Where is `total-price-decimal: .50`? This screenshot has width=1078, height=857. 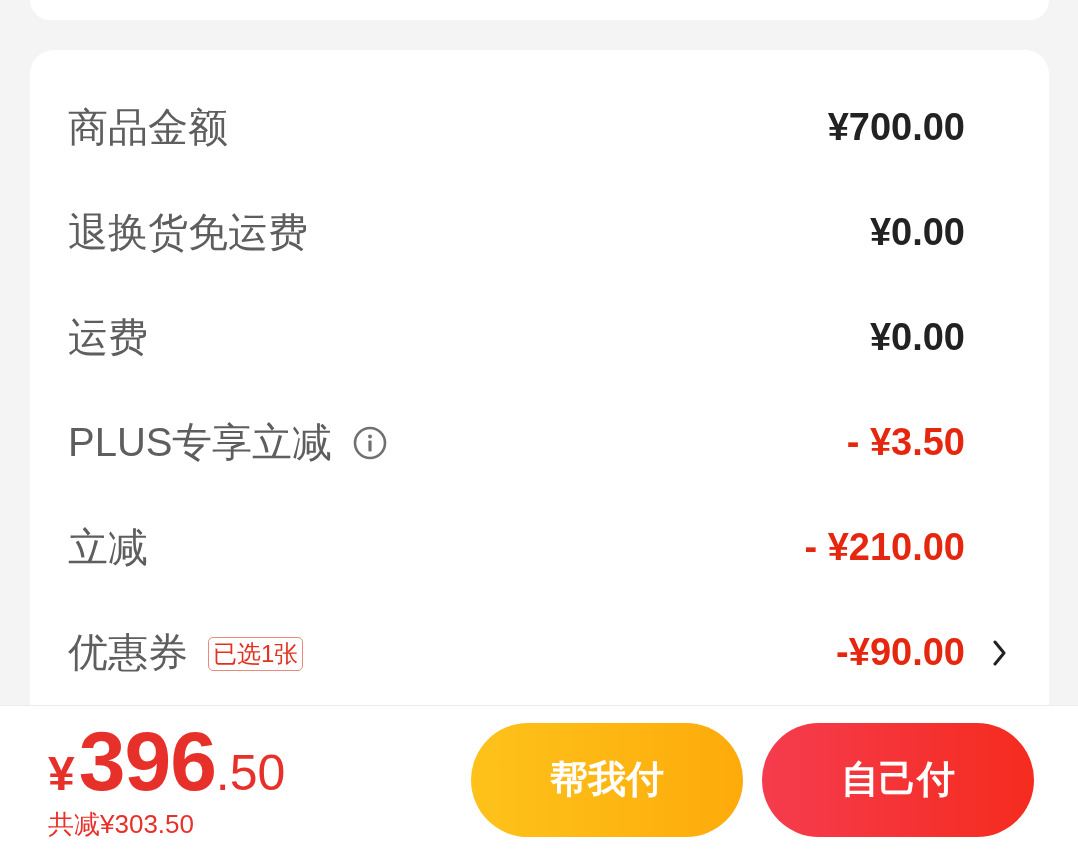 total-price-decimal: .50 is located at coordinates (250, 773).